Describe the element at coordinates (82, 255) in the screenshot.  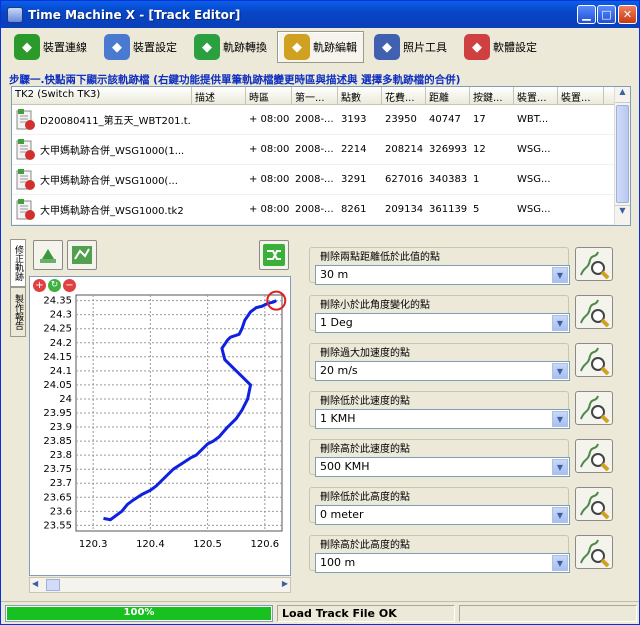
I see `map-export-button` at that location.